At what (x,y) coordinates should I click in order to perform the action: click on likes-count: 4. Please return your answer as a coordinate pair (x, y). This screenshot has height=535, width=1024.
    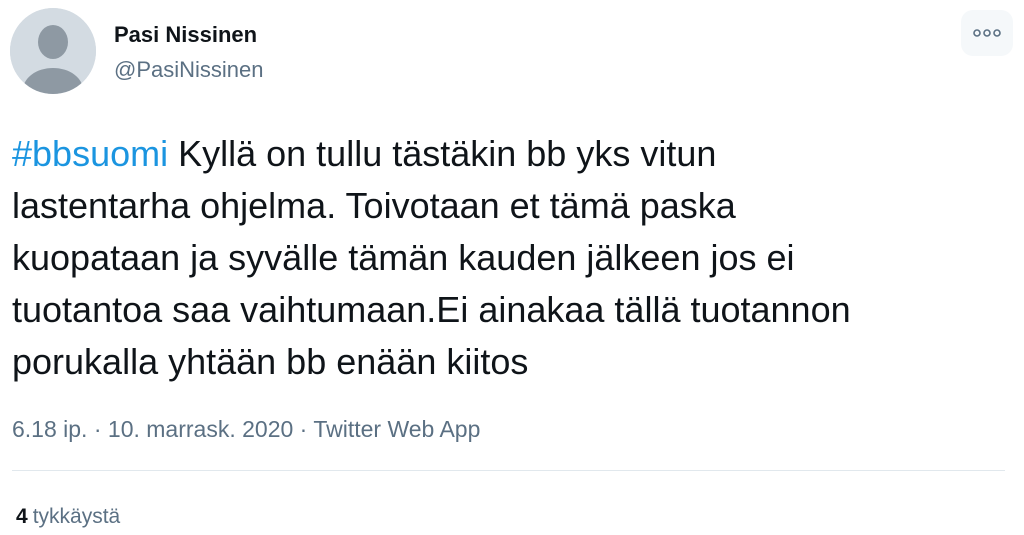
    Looking at the image, I should click on (22, 516).